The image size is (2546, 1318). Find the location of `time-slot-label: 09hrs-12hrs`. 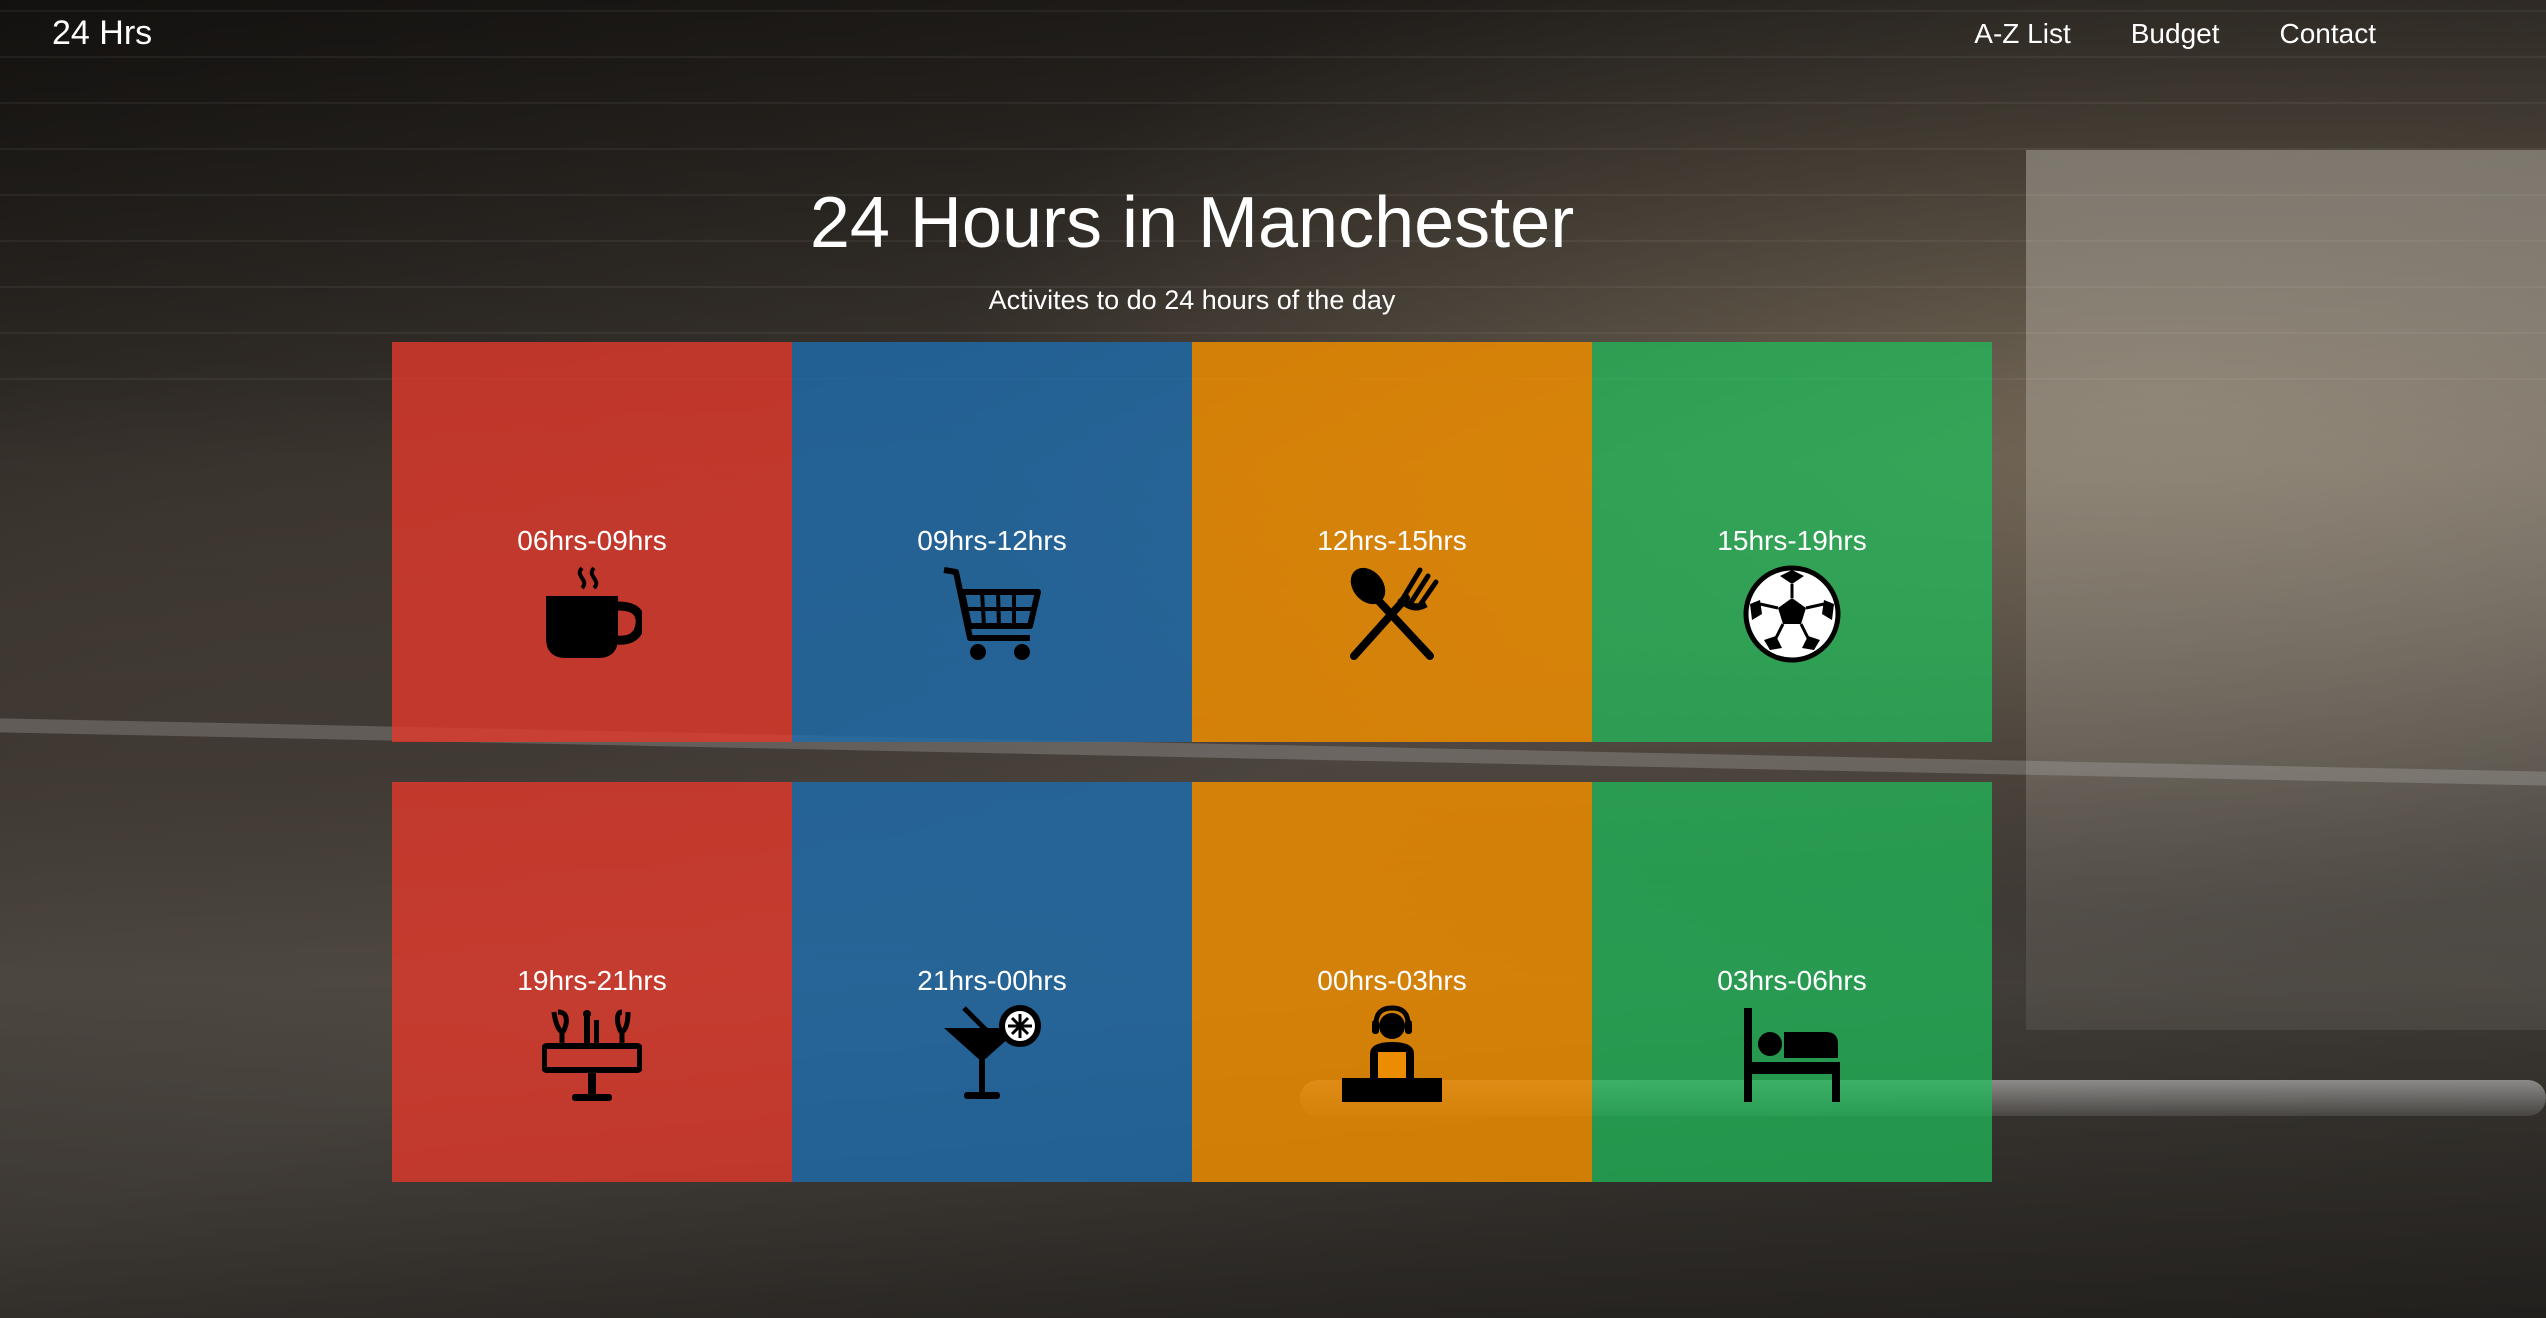

time-slot-label: 09hrs-12hrs is located at coordinates (992, 540).